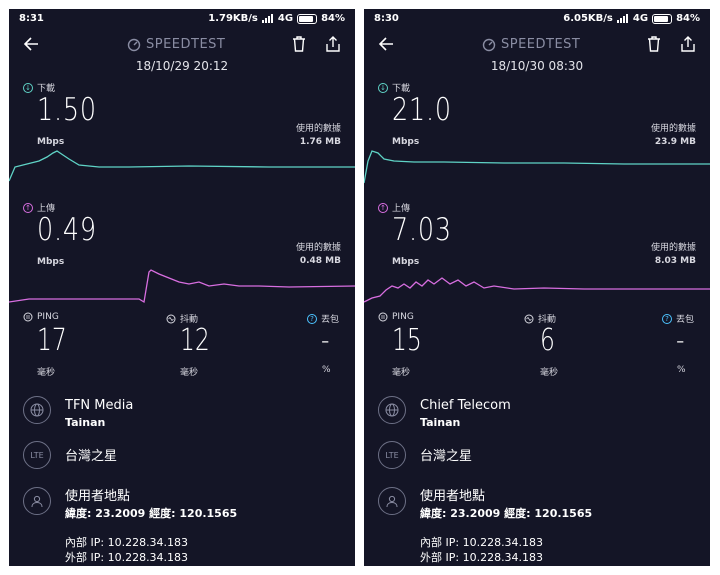 This screenshot has height=575, width=720. What do you see at coordinates (31, 18) in the screenshot?
I see `status-time: 8:31` at bounding box center [31, 18].